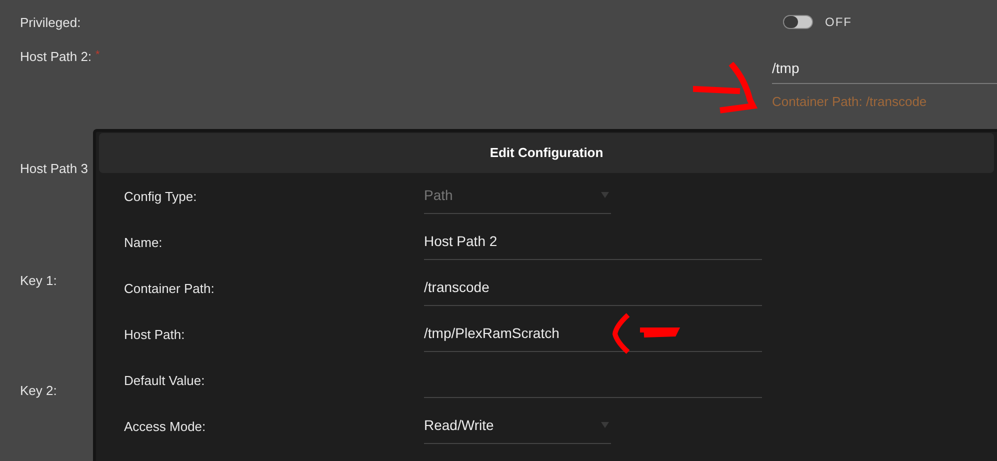  Describe the element at coordinates (593, 241) in the screenshot. I see `text-field: Host Path 2` at that location.